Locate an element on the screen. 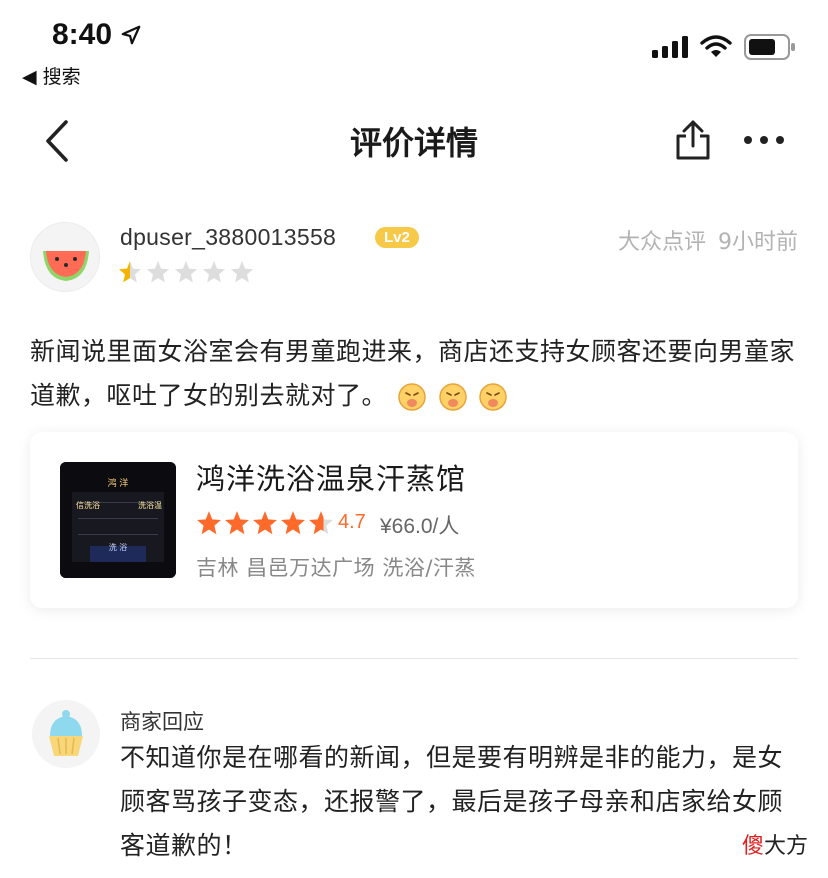 Image resolution: width=828 pixels, height=878 pixels. shop-photo-illustration: 鸿 洋 信洗浴 洗浴温 洗 浴 is located at coordinates (118, 520).